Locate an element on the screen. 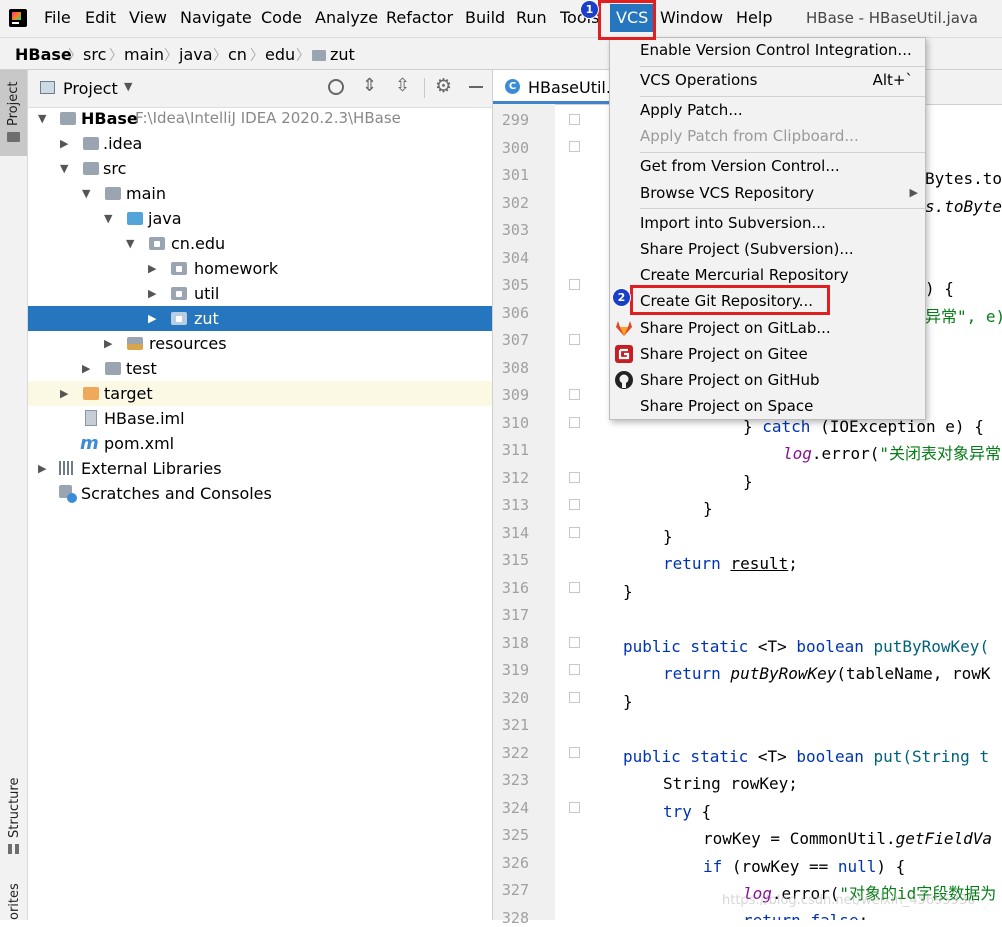 The width and height of the screenshot is (1002, 927). line-number: 304 is located at coordinates (515, 257).